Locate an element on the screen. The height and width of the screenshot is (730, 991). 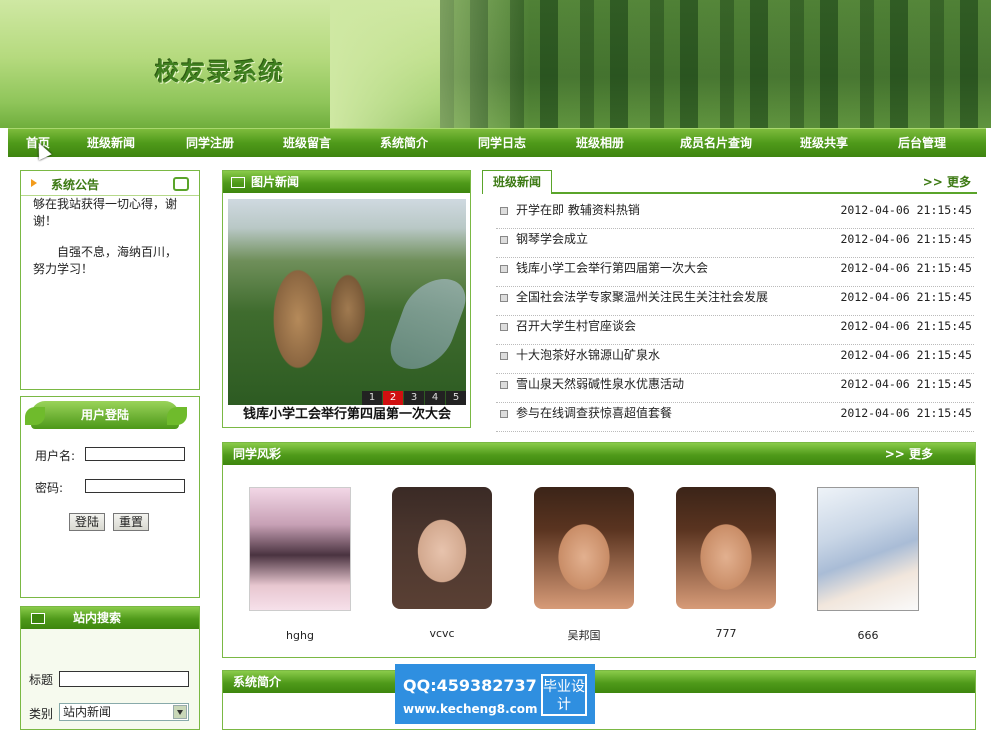
notice-line: 自强不息，海纳百川，努力学习！ is located at coordinates (105, 260).